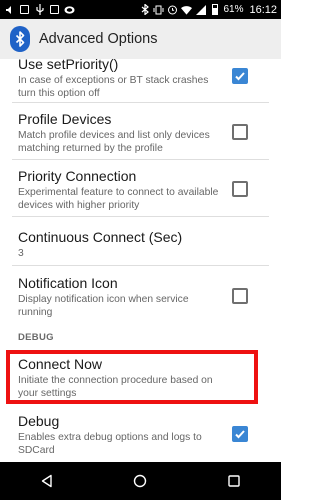 Image resolution: width=320 pixels, height=500 pixels. Describe the element at coordinates (233, 9) in the screenshot. I see `battery-percent: 61%` at that location.